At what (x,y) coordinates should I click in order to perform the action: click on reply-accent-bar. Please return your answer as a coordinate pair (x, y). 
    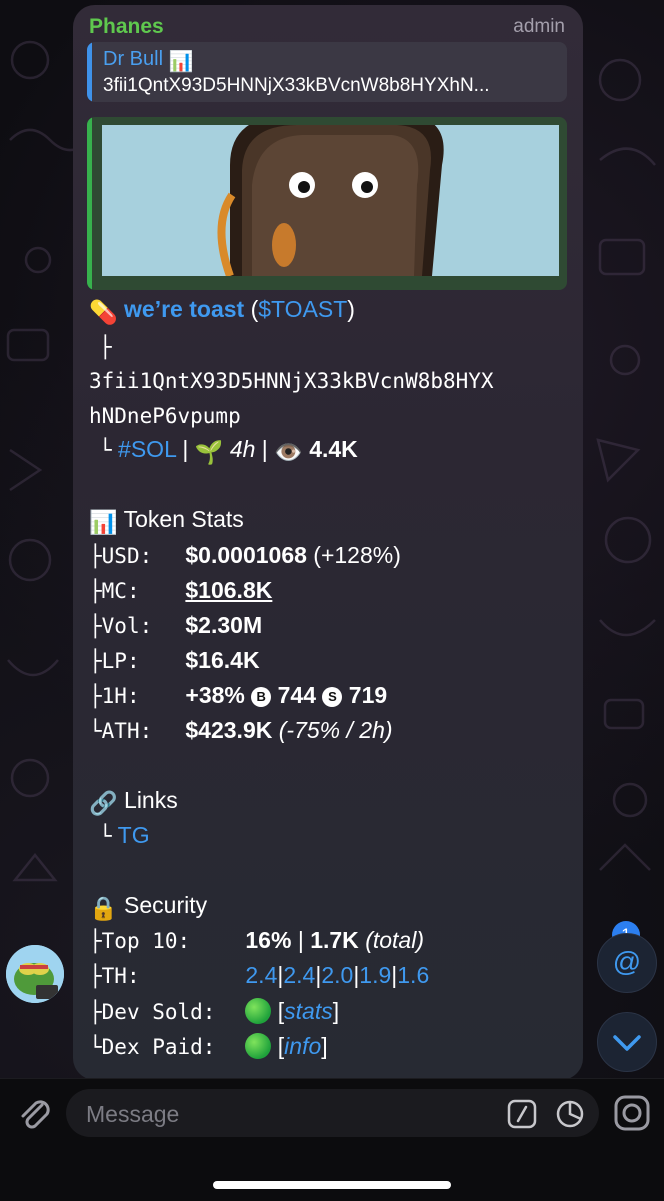
    Looking at the image, I should click on (89, 72).